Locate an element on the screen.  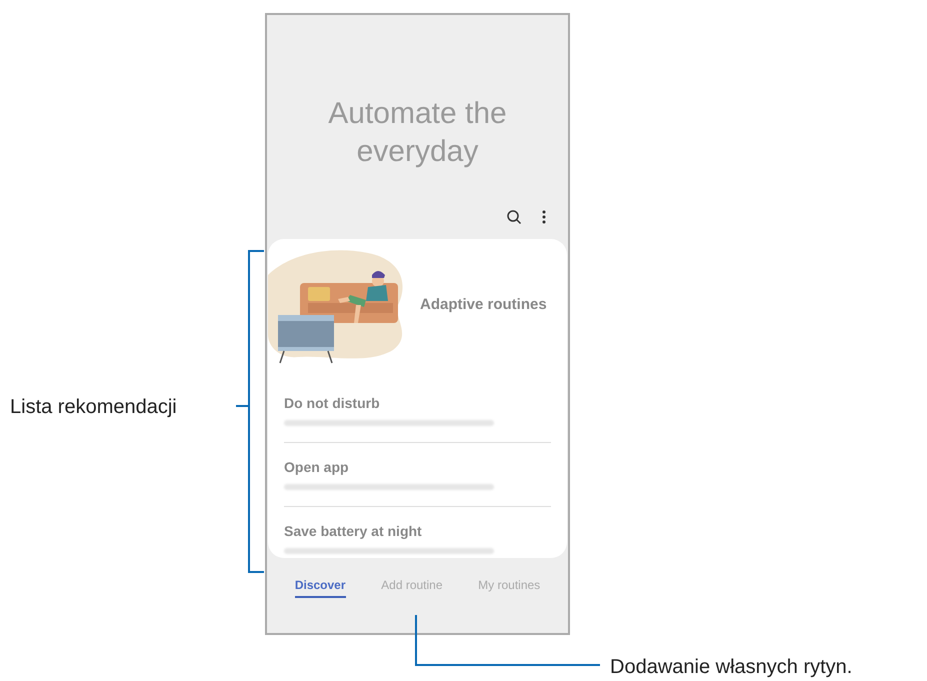
bottom-tab: My routines is located at coordinates (509, 587).